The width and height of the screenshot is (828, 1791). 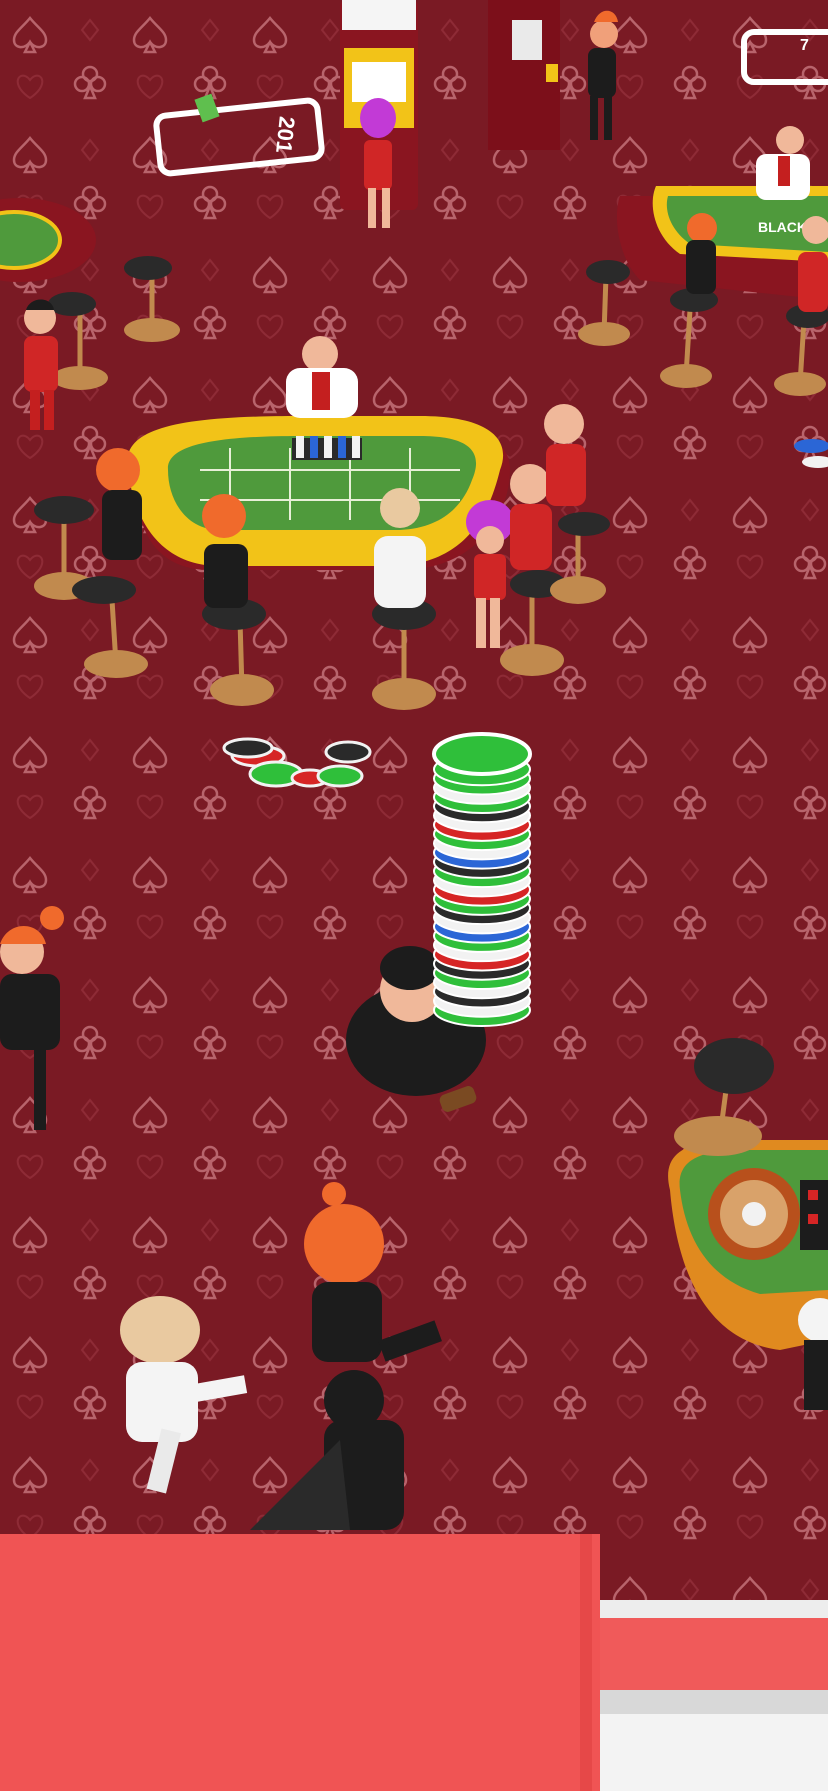 I want to click on craps-table, so click(x=318, y=493).